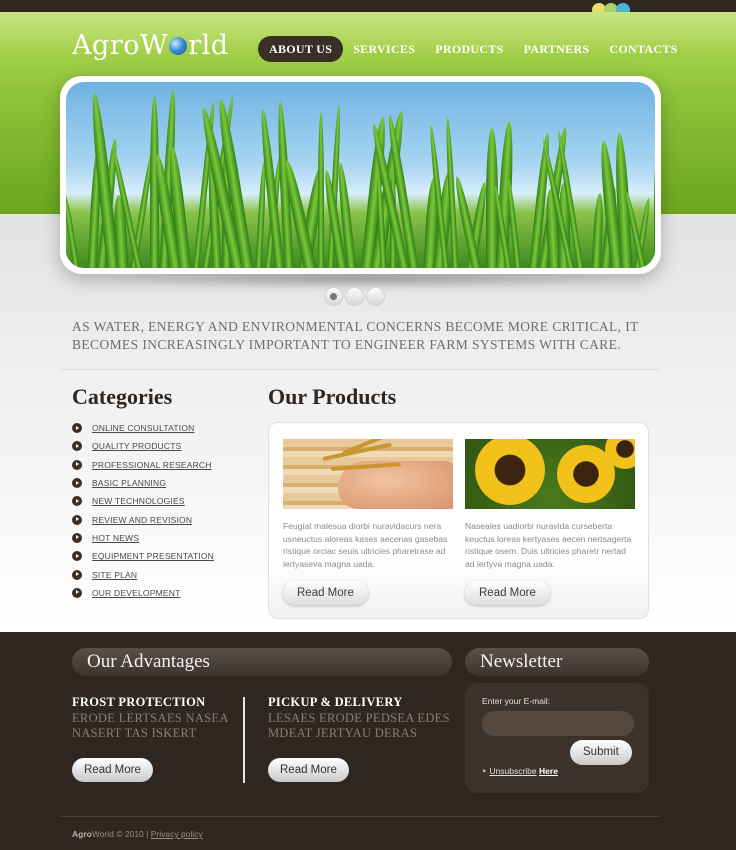 Image resolution: width=736 pixels, height=850 pixels. What do you see at coordinates (301, 49) in the screenshot?
I see `nav-about-us: ABOUT US` at bounding box center [301, 49].